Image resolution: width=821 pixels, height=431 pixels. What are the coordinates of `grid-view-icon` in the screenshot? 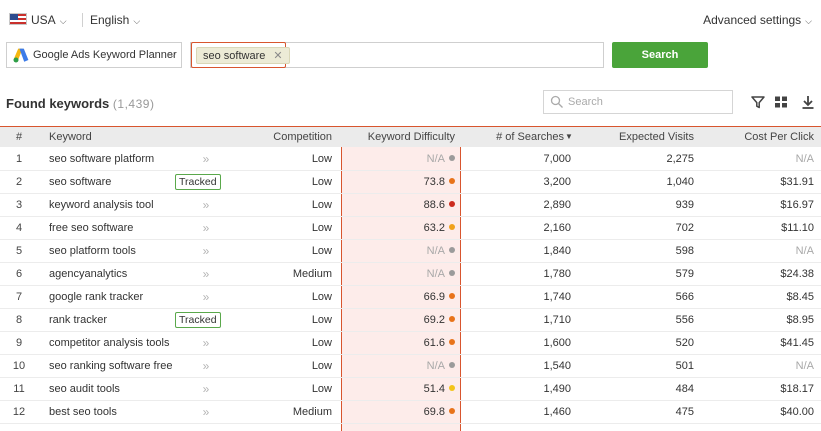 It's located at (781, 102).